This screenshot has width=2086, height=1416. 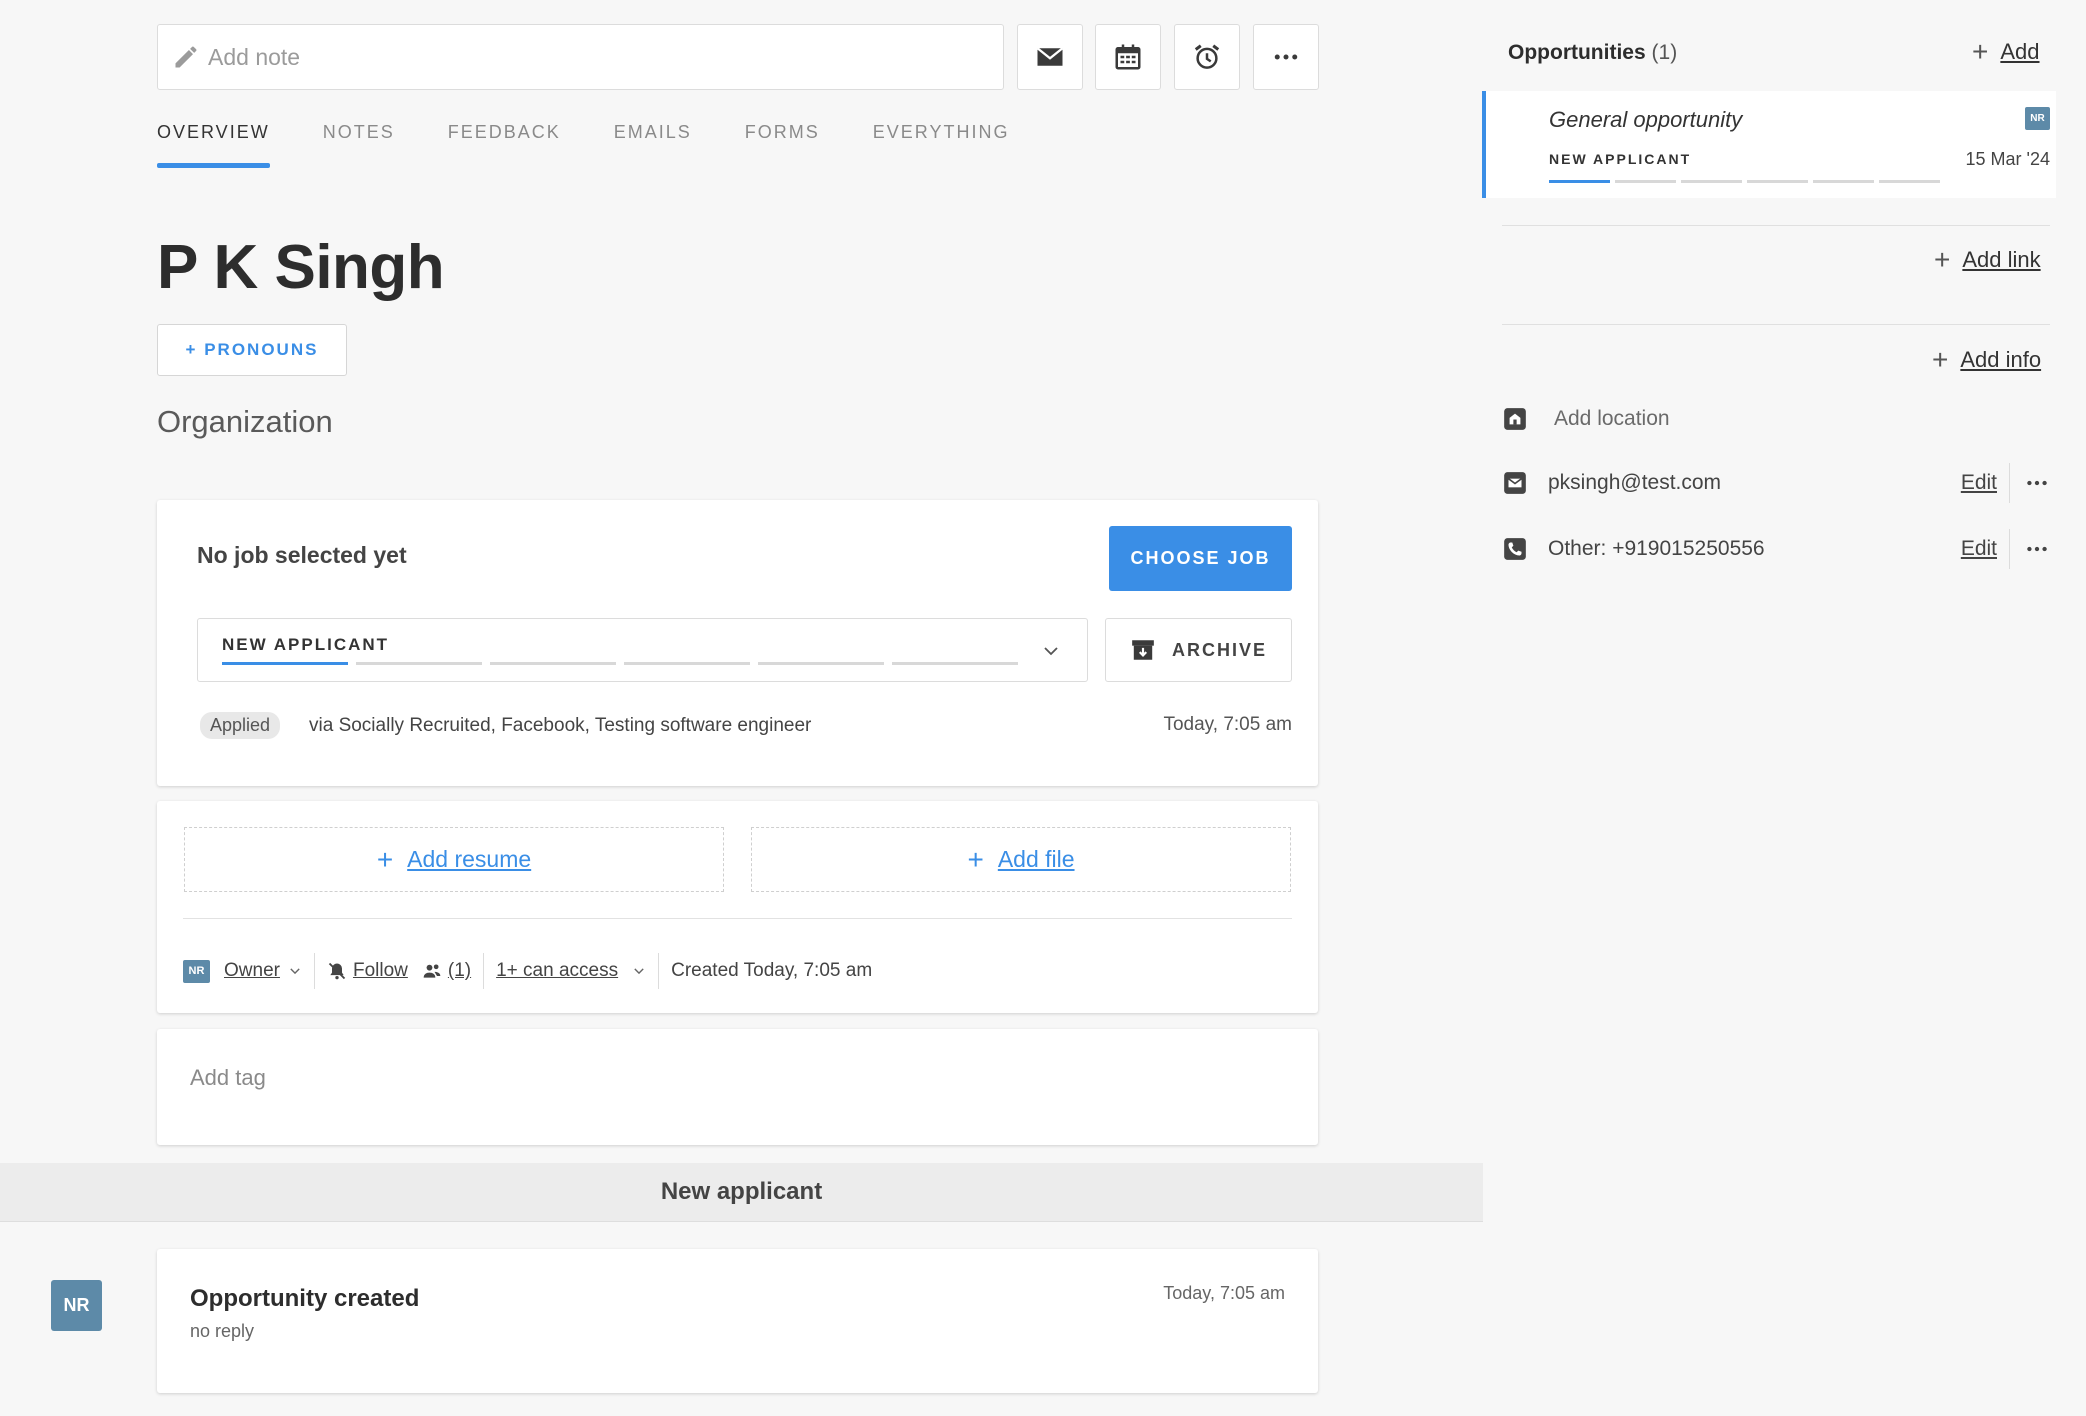 I want to click on status-badge: Applied, so click(x=240, y=725).